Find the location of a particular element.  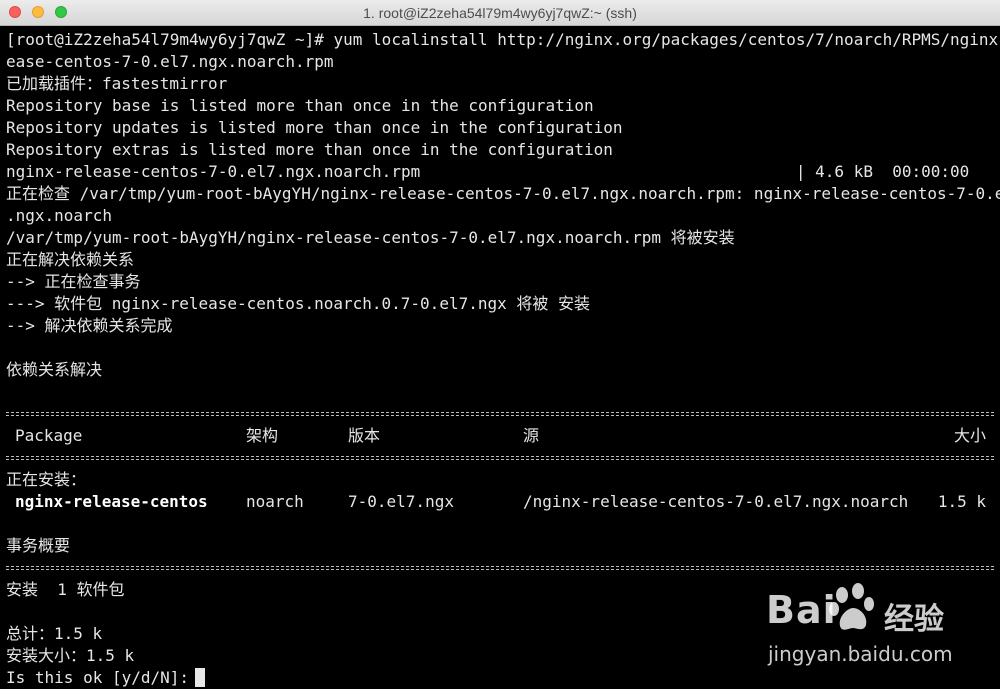

header-version: 版本 is located at coordinates (364, 435).